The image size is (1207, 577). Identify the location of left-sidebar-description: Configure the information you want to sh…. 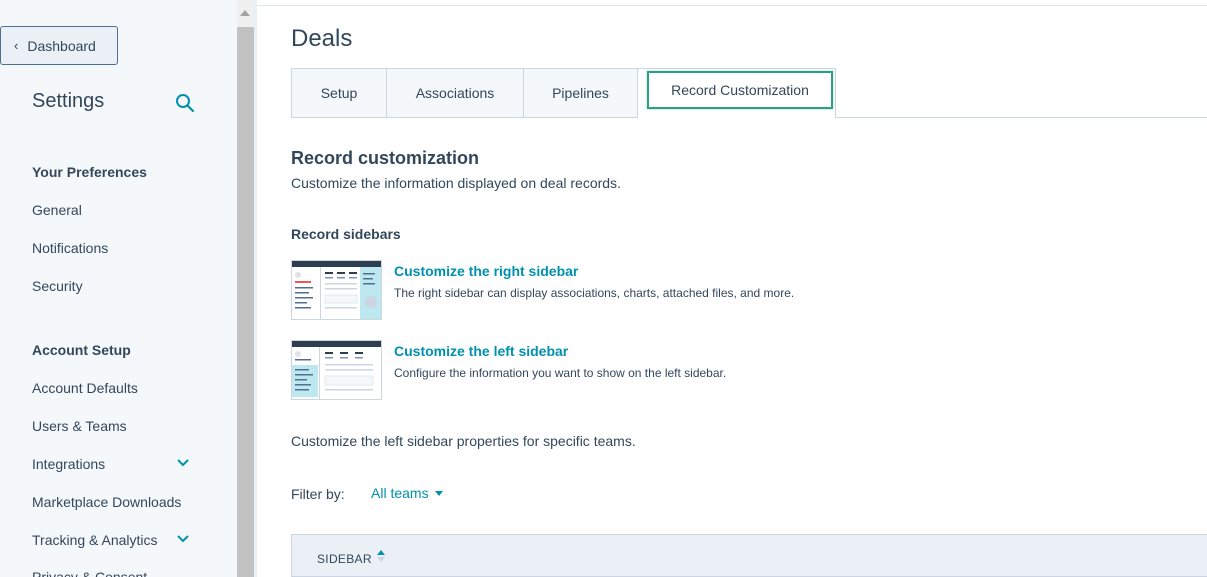
(560, 373).